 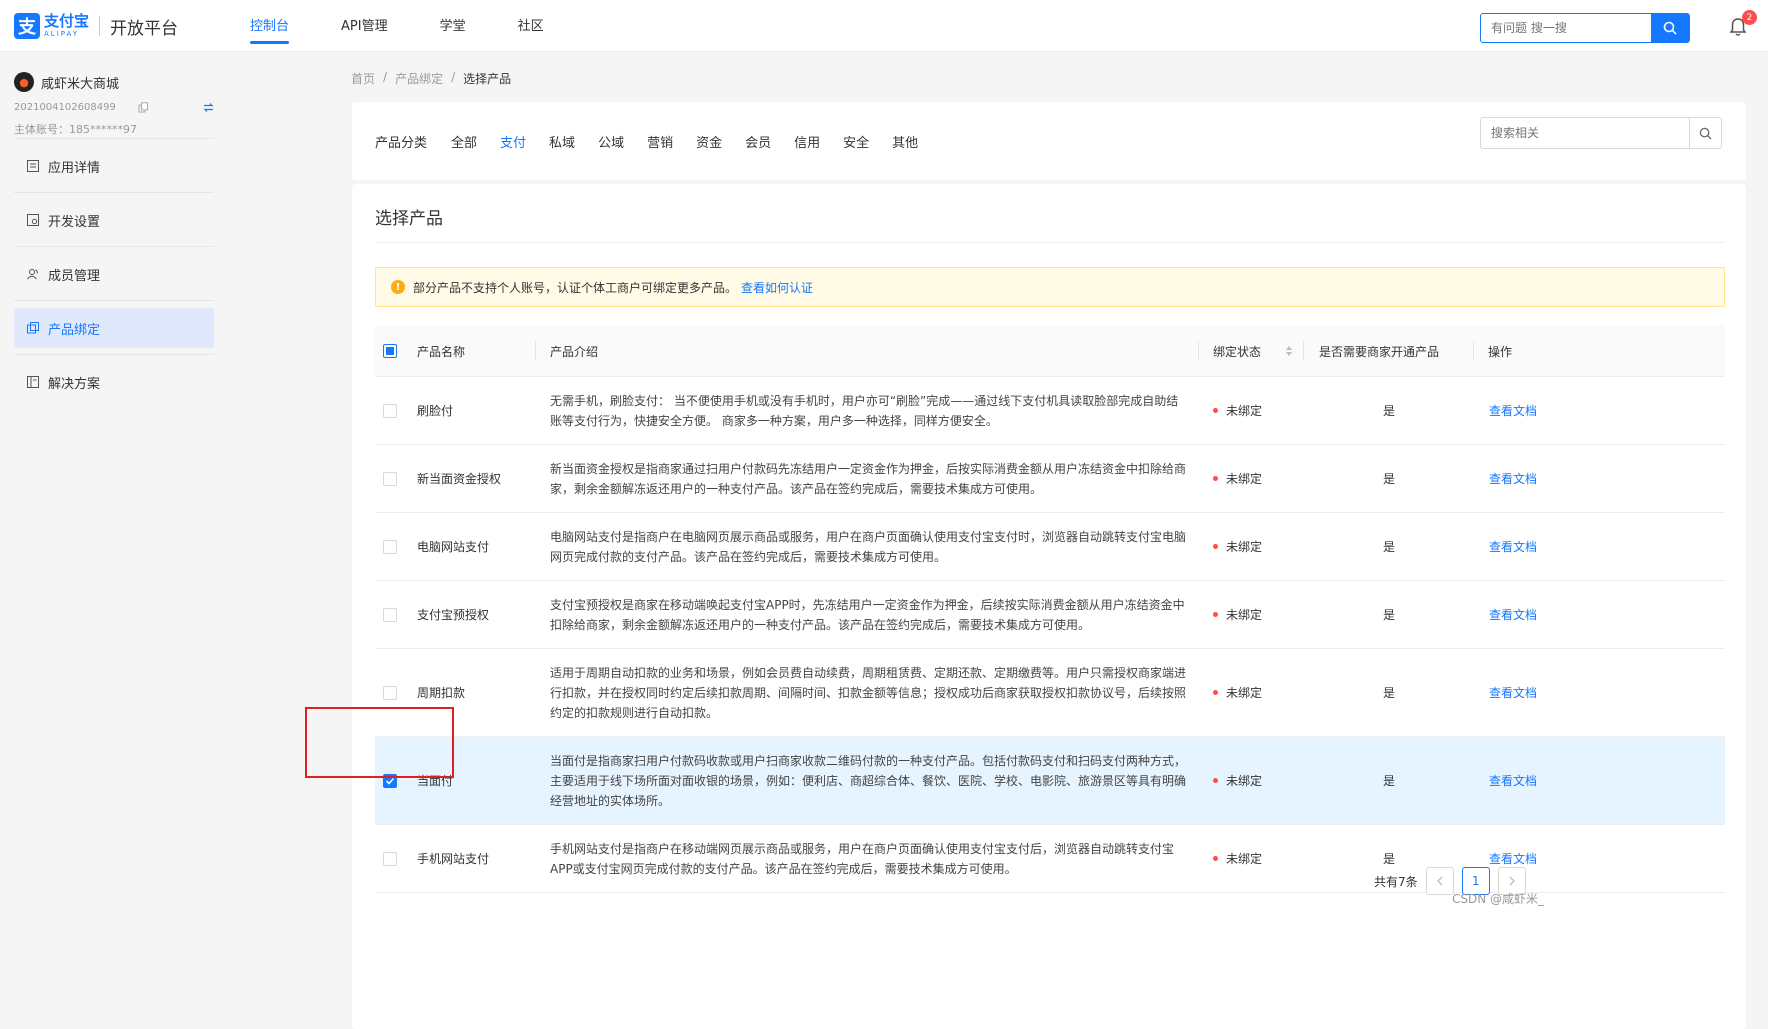 I want to click on csdn-watermark: CSDN @咸虾米_, so click(x=1498, y=899).